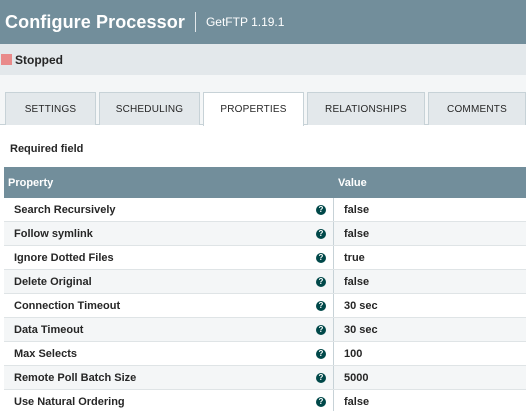 The width and height of the screenshot is (526, 411). Describe the element at coordinates (47, 149) in the screenshot. I see `required-field-label: Required field` at that location.